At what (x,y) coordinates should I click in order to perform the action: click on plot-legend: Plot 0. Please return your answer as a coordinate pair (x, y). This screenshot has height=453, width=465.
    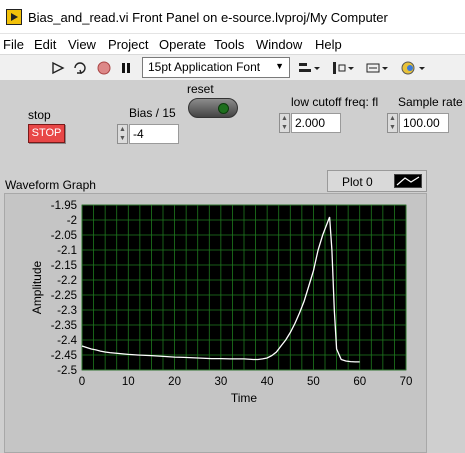
    Looking at the image, I should click on (377, 181).